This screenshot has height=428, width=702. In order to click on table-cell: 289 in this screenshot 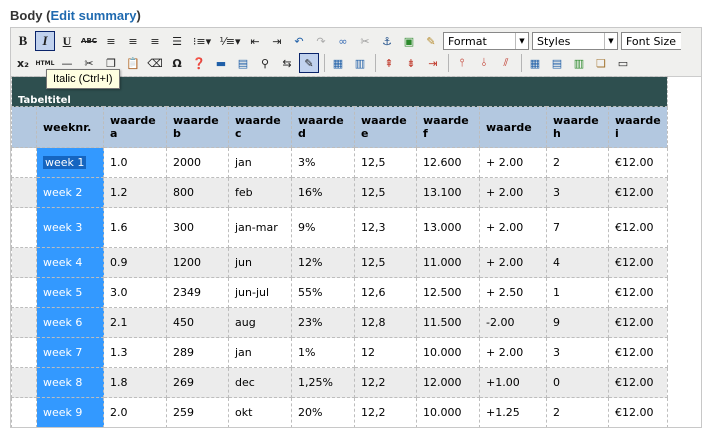, I will do `click(197, 352)`.